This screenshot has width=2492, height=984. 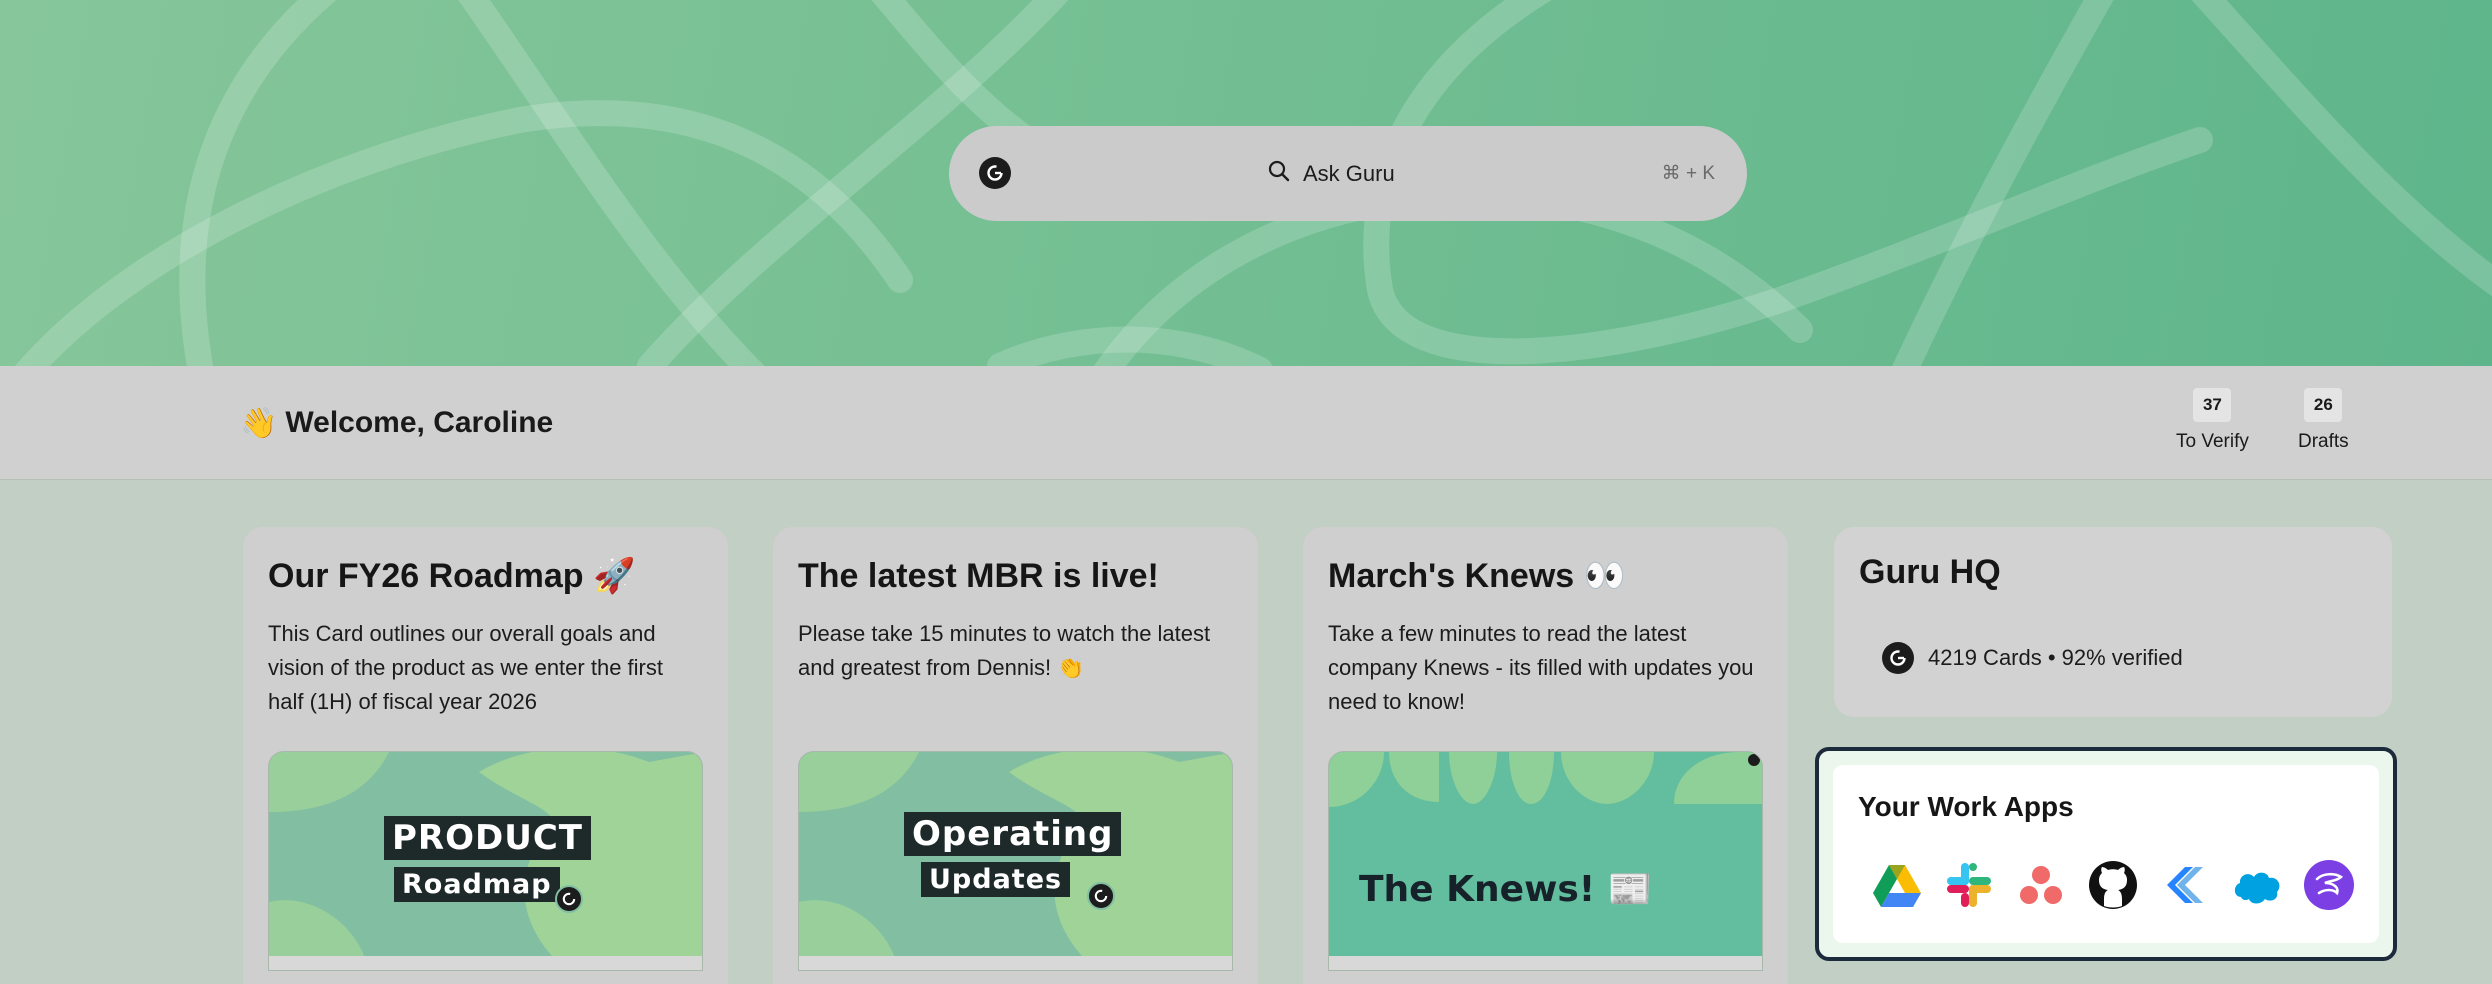 What do you see at coordinates (2041, 885) in the screenshot?
I see `asana-icon` at bounding box center [2041, 885].